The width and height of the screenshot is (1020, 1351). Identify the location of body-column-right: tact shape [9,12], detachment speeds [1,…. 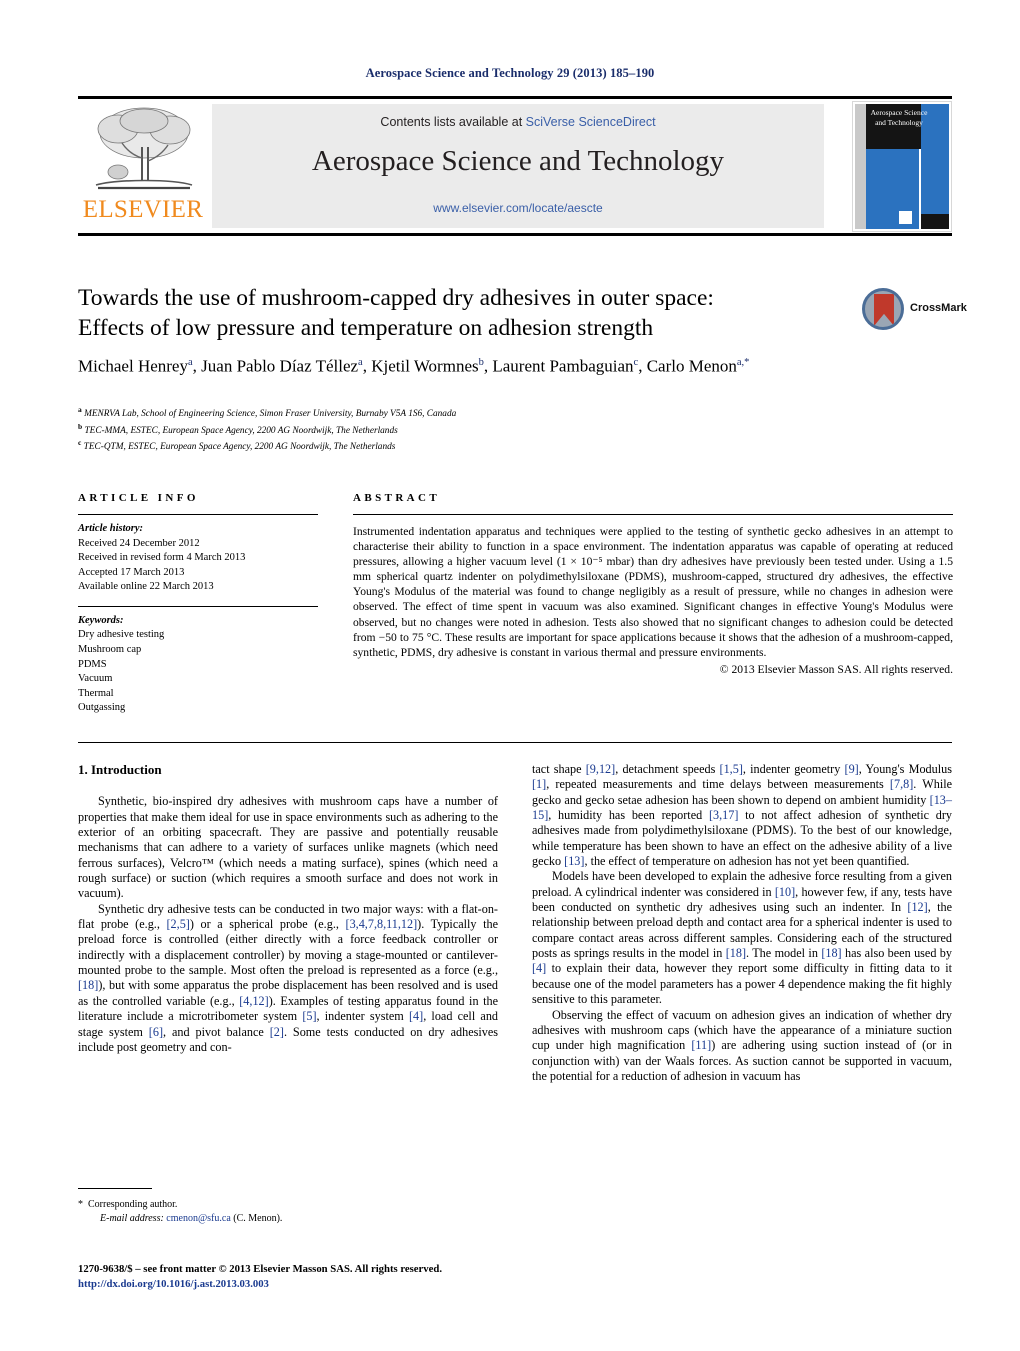
(742, 923).